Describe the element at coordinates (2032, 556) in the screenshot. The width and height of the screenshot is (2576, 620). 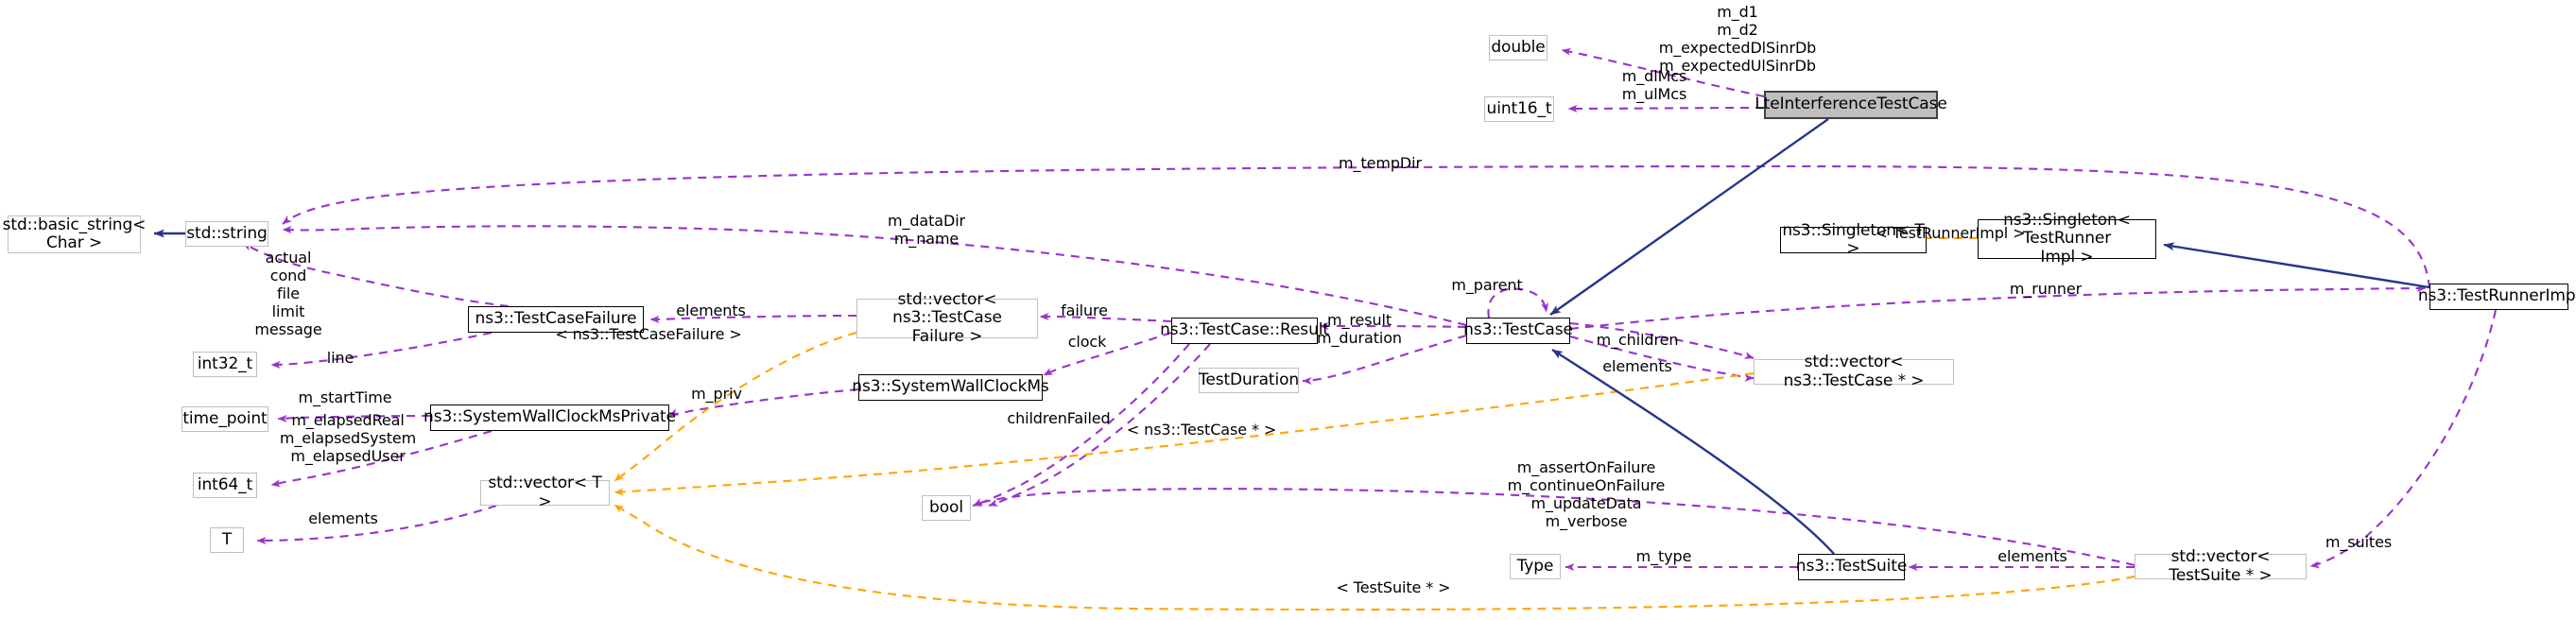
I see `edge-label-elements-testsuite: elements` at that location.